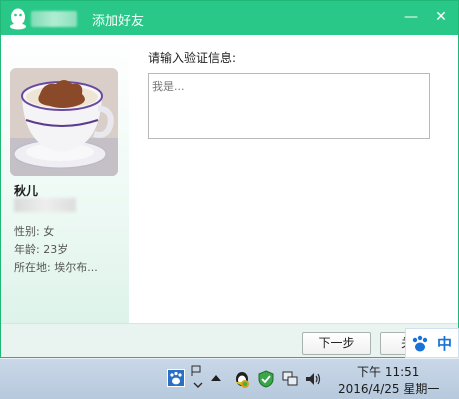  What do you see at coordinates (432, 343) in the screenshot?
I see `ime-toolbar: 中` at bounding box center [432, 343].